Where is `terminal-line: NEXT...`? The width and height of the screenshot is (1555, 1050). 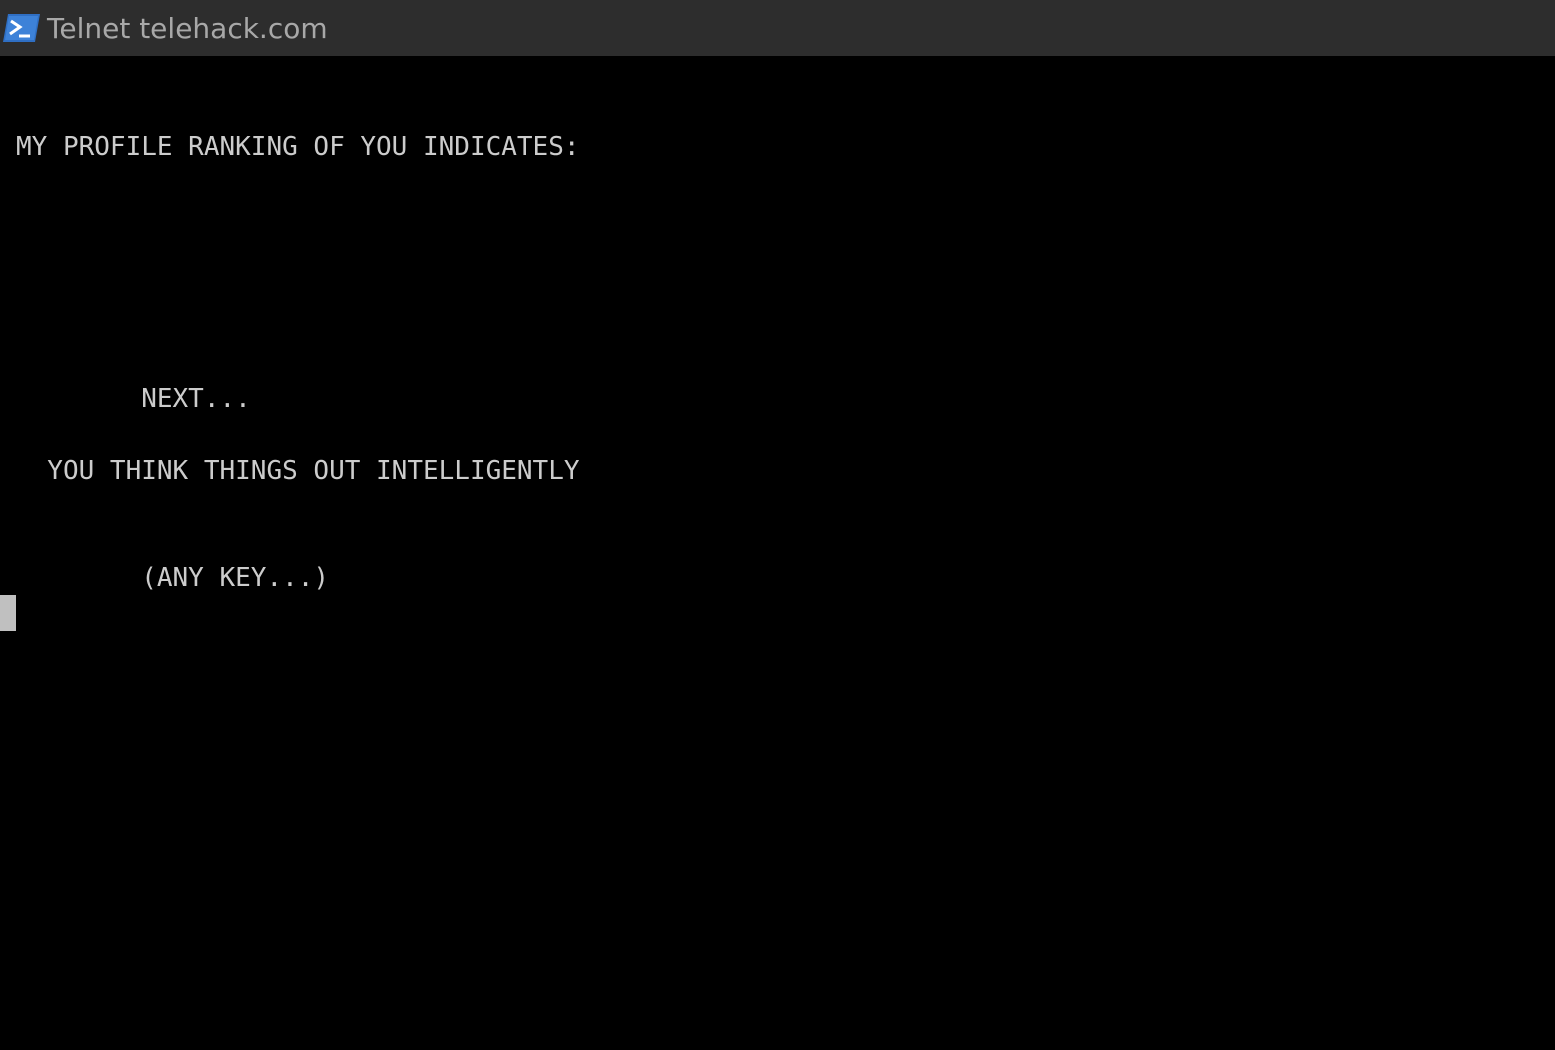 terminal-line: NEXT... is located at coordinates (133, 399).